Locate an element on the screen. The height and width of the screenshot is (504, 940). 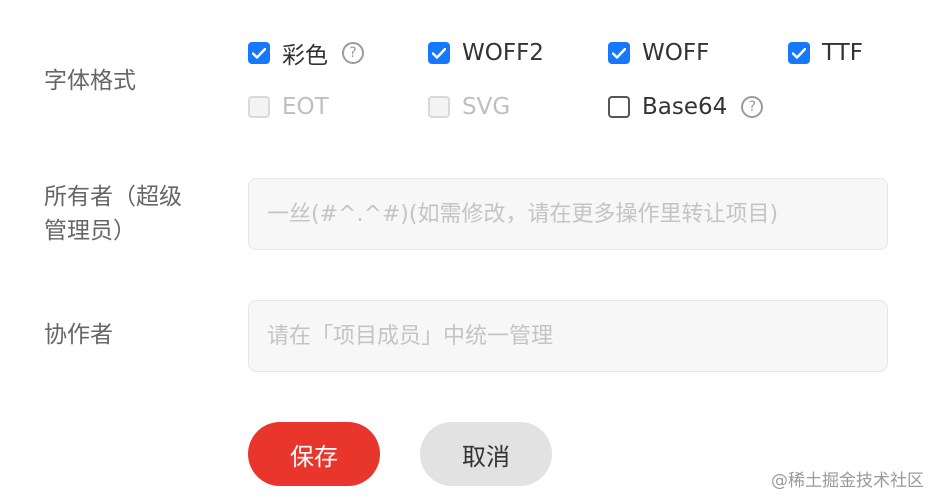
checkbox-woff: WOFF is located at coordinates (658, 53).